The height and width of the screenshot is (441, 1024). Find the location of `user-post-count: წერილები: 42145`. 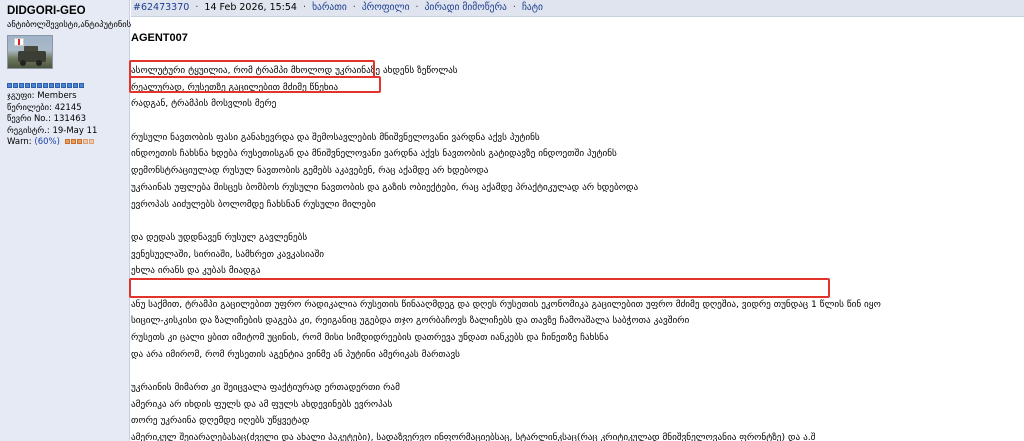

user-post-count: წერილები: 42145 is located at coordinates (44, 107).